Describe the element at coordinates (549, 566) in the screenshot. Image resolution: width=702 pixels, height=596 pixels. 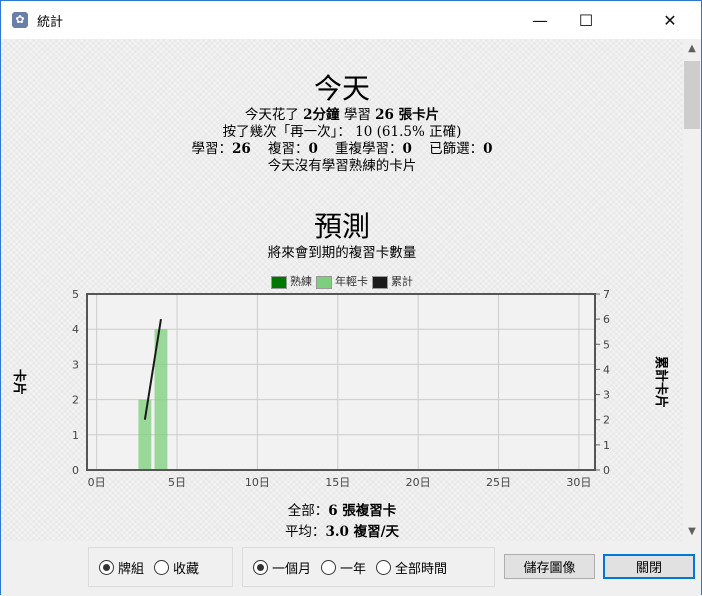
I see `save-image-button: 儲存圖像` at that location.